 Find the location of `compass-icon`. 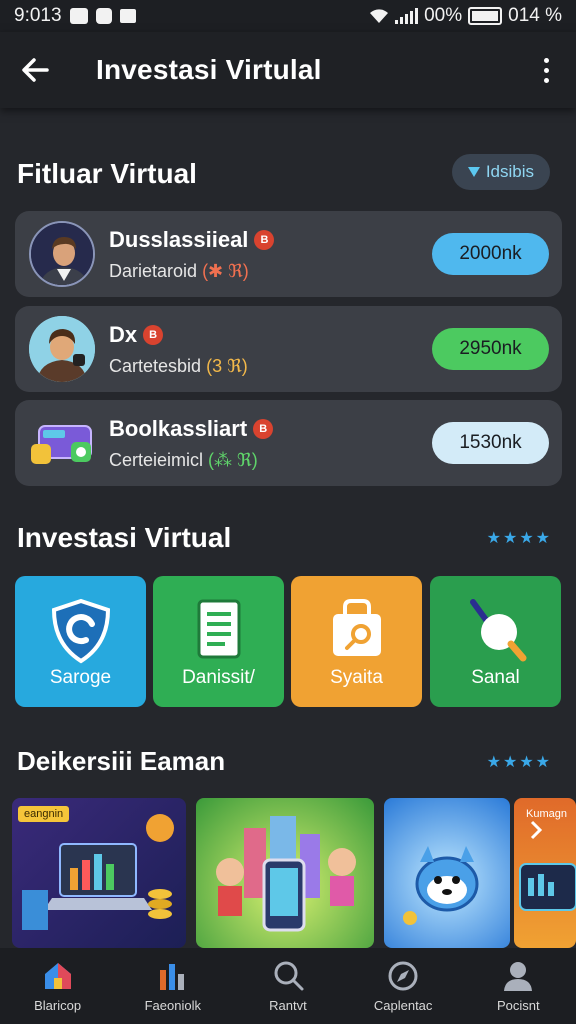

compass-icon is located at coordinates (403, 975).